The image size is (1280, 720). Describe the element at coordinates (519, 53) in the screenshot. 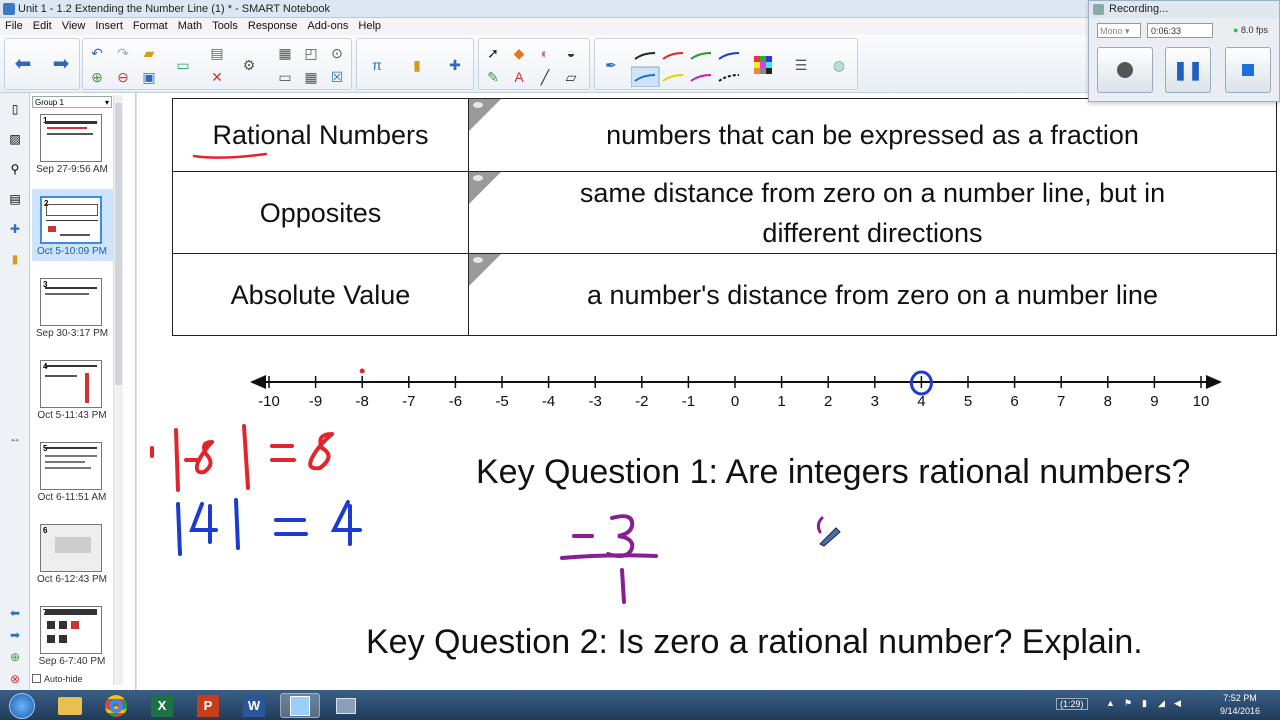

I see `shapes-icon: ◆` at that location.